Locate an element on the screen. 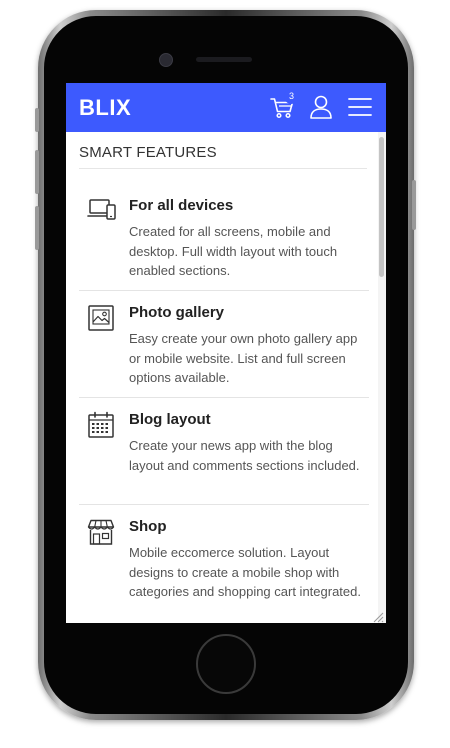 The height and width of the screenshot is (748, 450). user-icon is located at coordinates (321, 107).